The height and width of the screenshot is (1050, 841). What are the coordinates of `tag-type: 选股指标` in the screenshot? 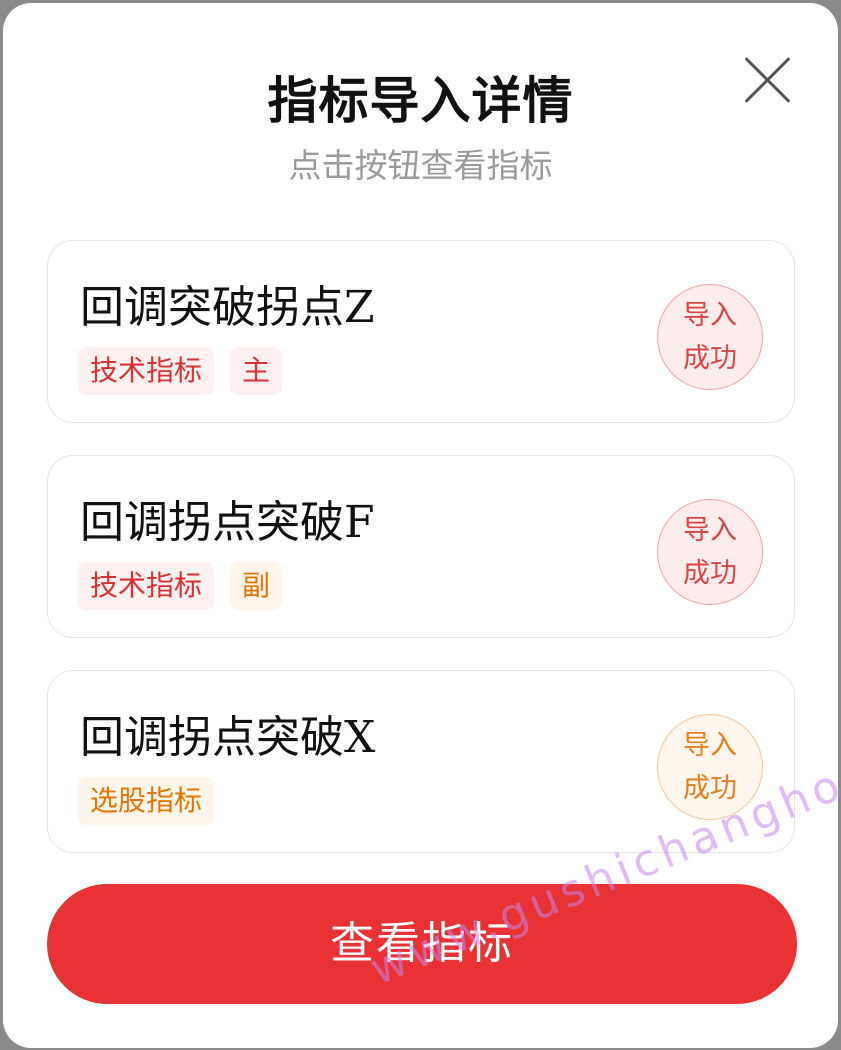 It's located at (146, 801).